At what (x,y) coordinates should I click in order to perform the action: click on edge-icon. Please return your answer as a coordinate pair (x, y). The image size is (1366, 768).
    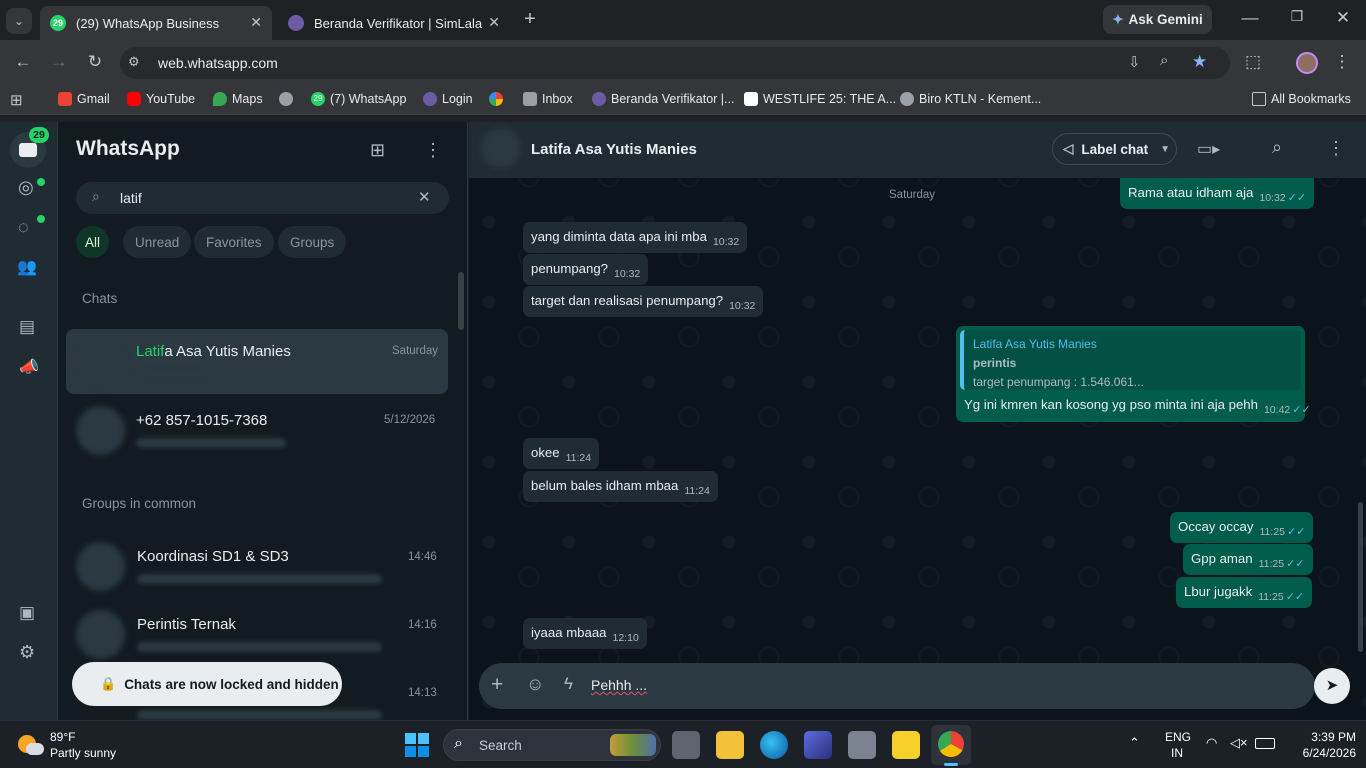
    Looking at the image, I should click on (774, 745).